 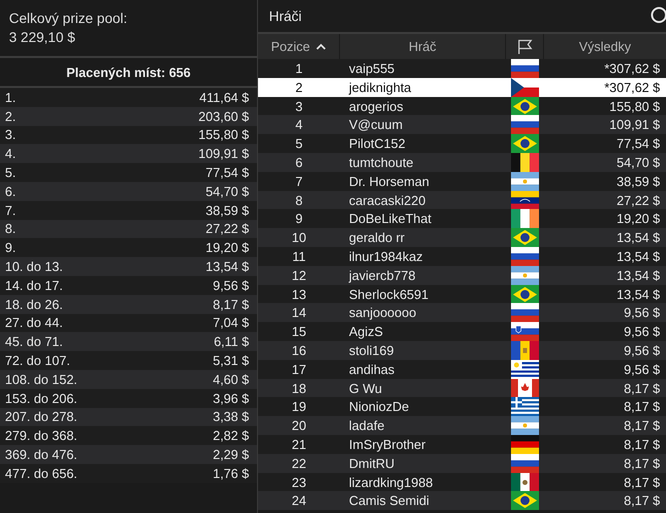 What do you see at coordinates (299, 256) in the screenshot?
I see `position-cell-text: 11` at bounding box center [299, 256].